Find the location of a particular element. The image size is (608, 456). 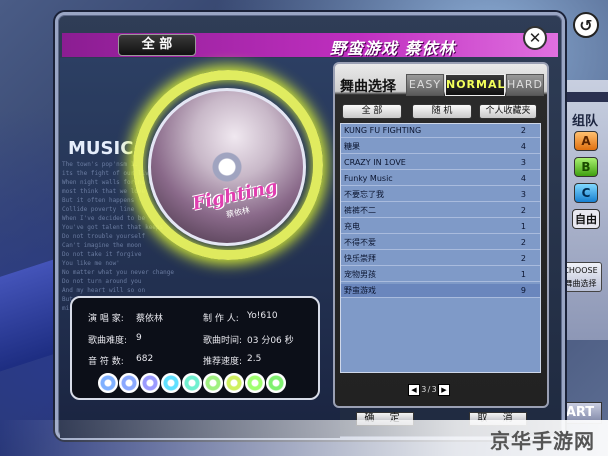

duration-value: 03 分06 秒 is located at coordinates (270, 341).